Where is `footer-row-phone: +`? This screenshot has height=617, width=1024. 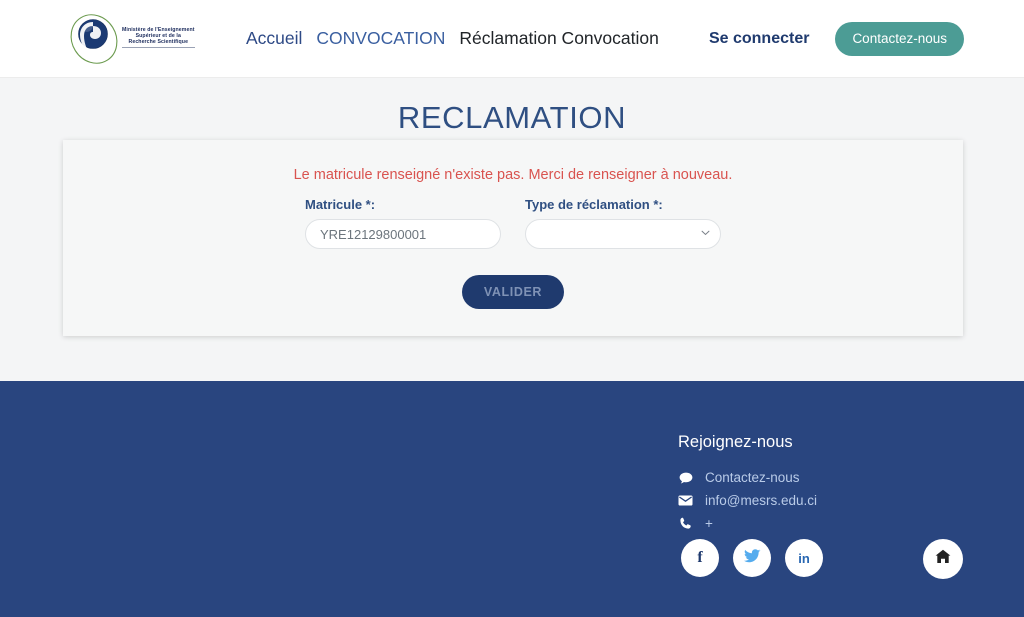 footer-row-phone: + is located at coordinates (747, 523).